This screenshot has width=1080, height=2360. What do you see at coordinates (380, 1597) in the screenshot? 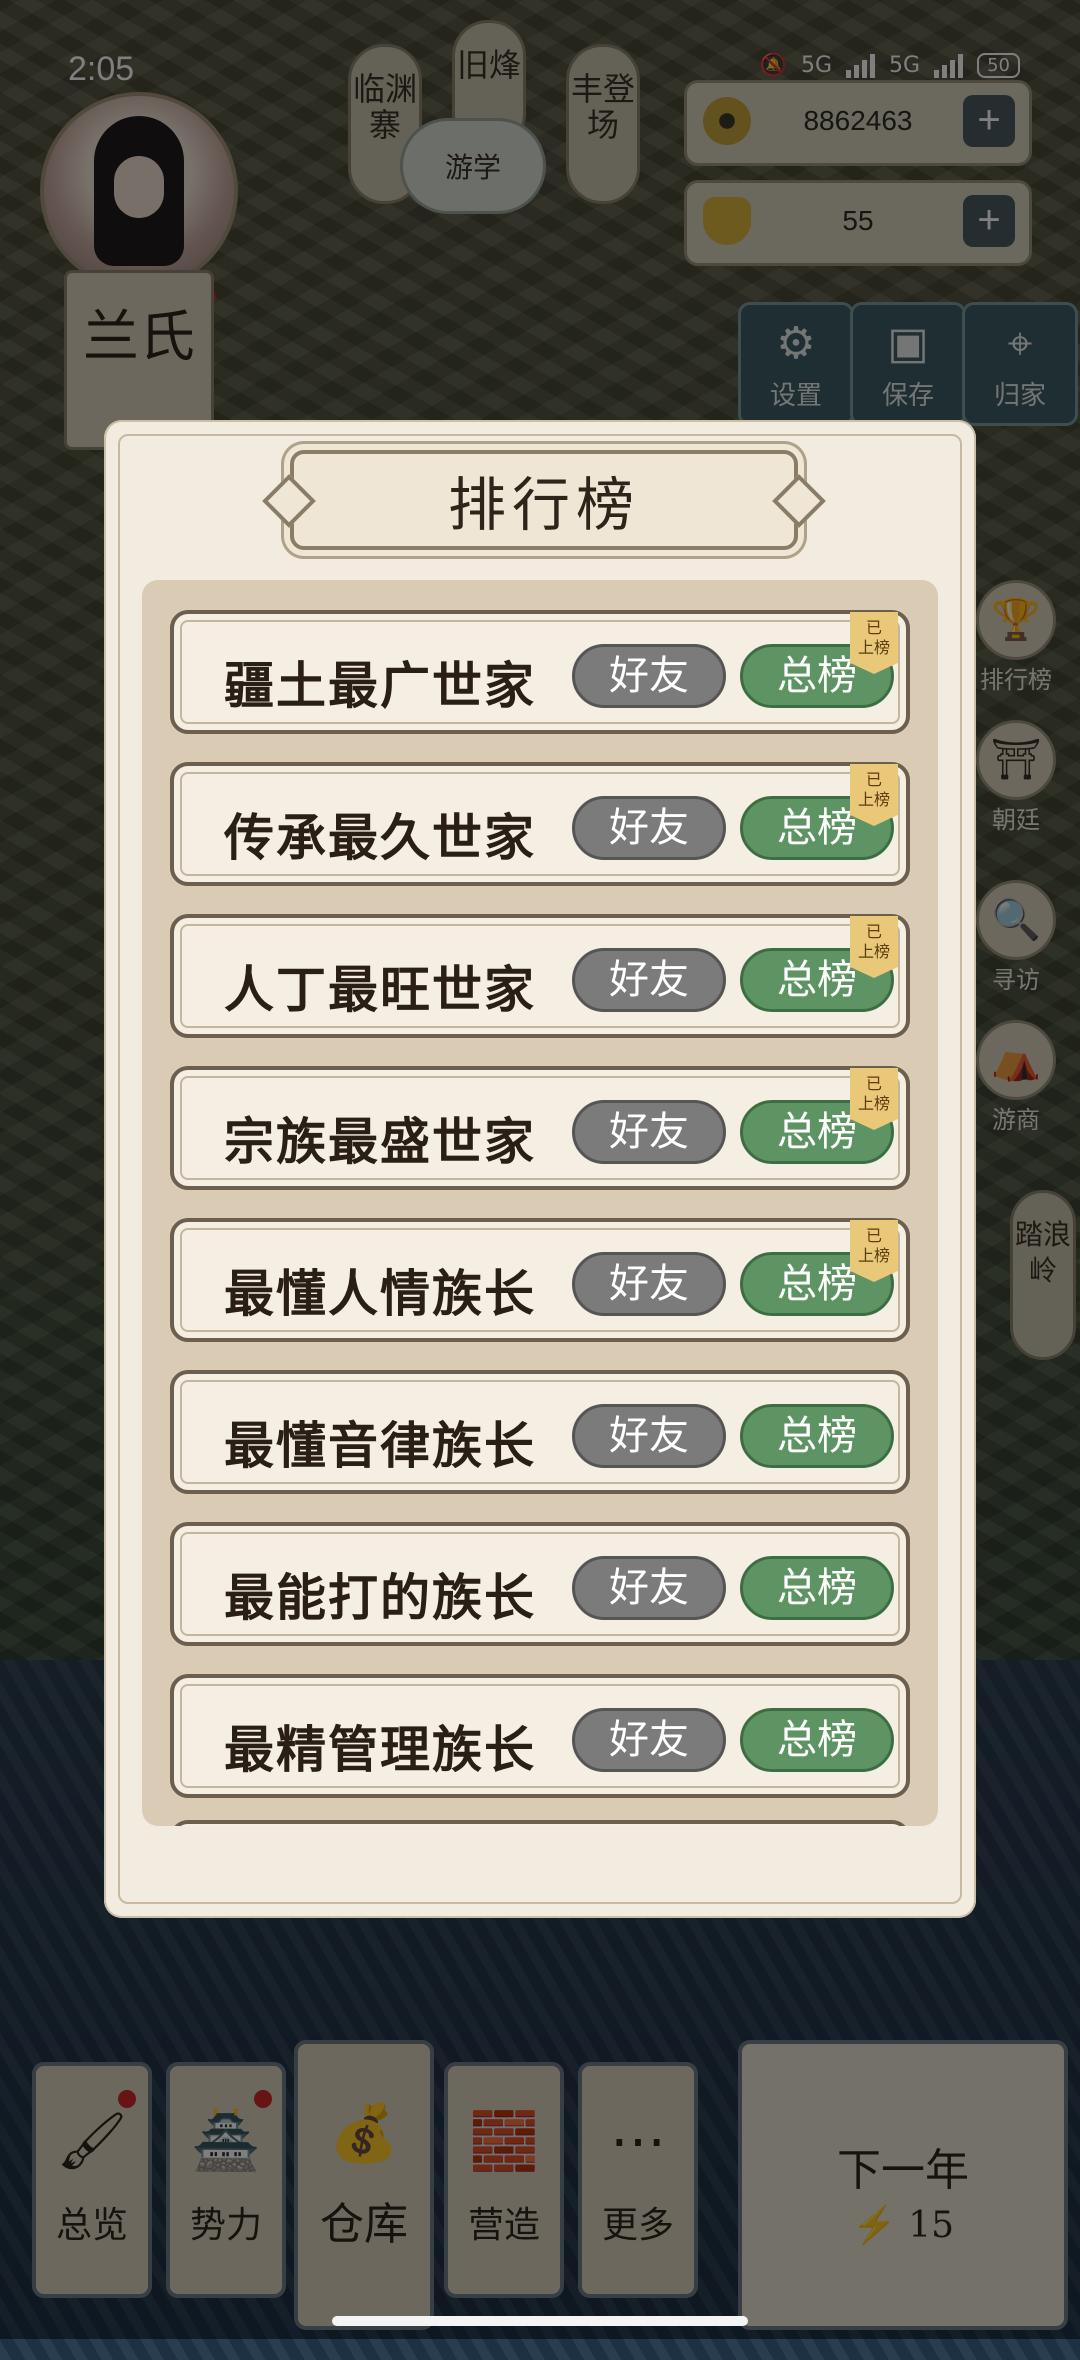
I see `board-name: 最能打的族长` at bounding box center [380, 1597].